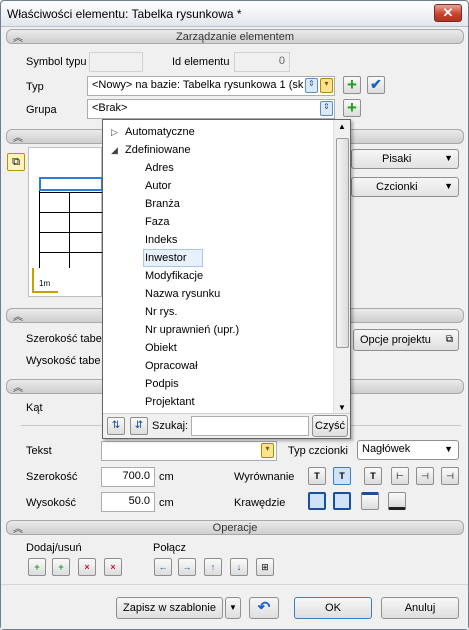  What do you see at coordinates (370, 501) in the screenshot?
I see `border-top-button` at bounding box center [370, 501].